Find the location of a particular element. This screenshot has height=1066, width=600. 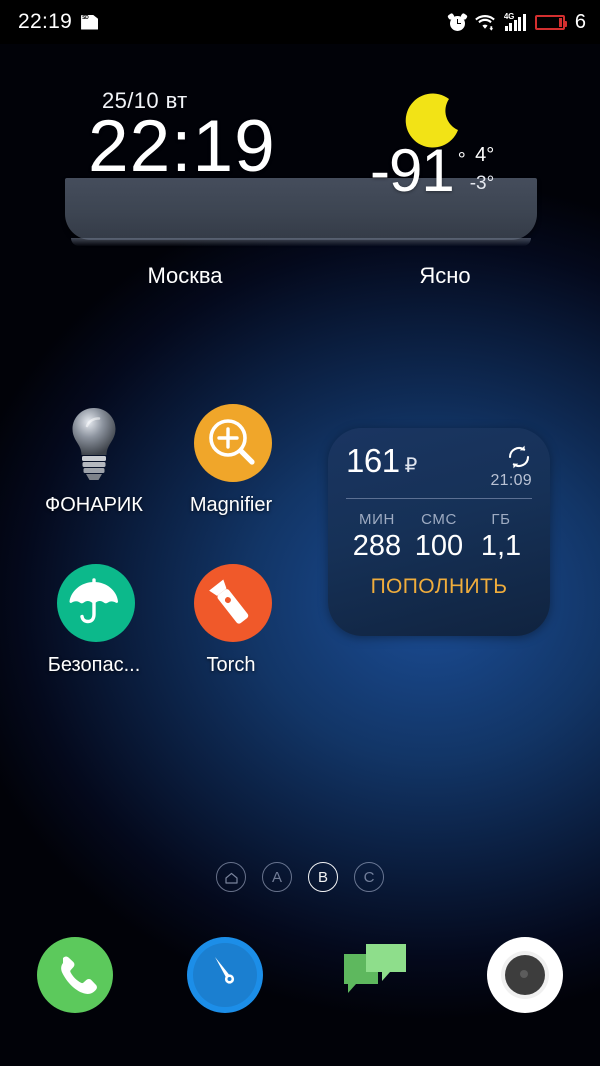

temperature-degree-symbol: ° is located at coordinates (461, 160).